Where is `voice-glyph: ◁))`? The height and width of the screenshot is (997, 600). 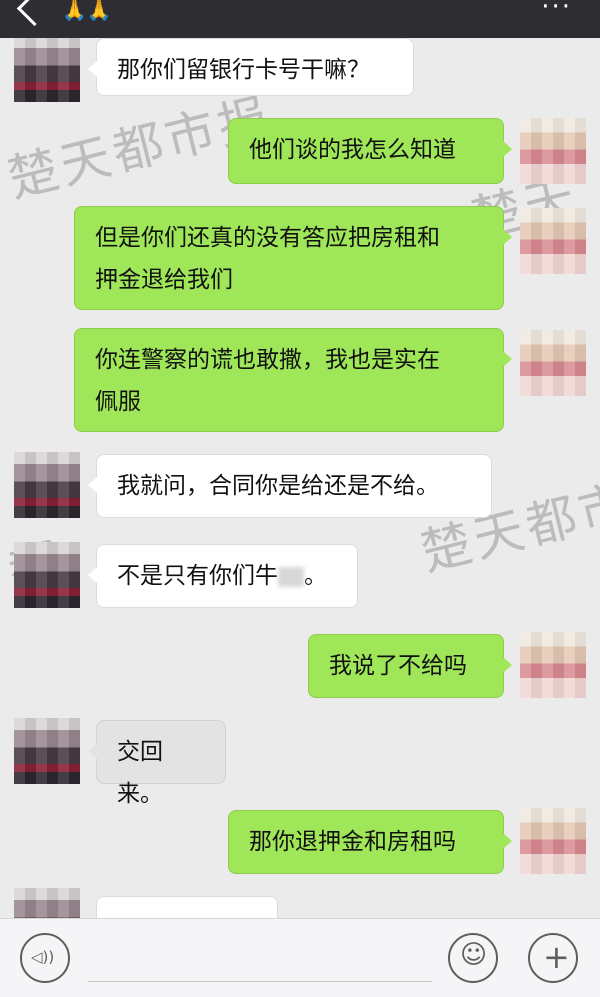
voice-glyph: ◁)) is located at coordinates (43, 957).